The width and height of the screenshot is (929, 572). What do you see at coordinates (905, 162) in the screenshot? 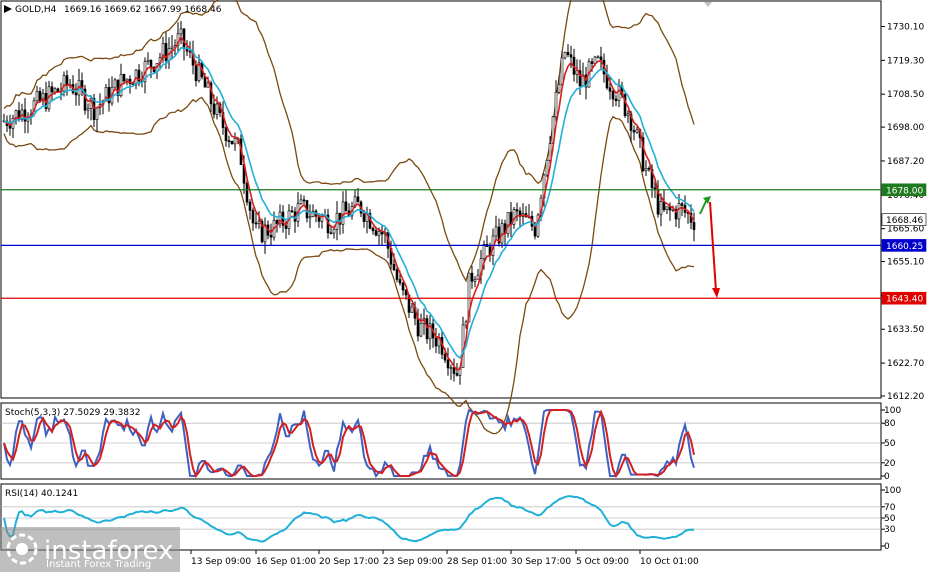
I see `price-tick-label: 1687.20` at bounding box center [905, 162].